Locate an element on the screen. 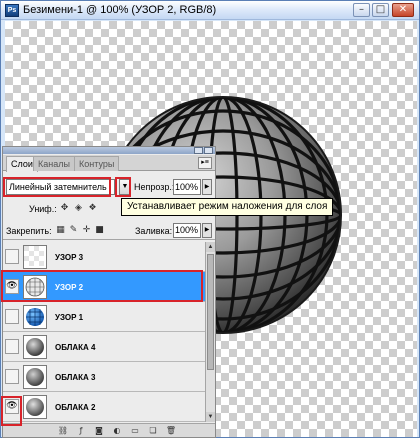 The image size is (420, 438). trash-icon: 🗑 is located at coordinates (171, 430).